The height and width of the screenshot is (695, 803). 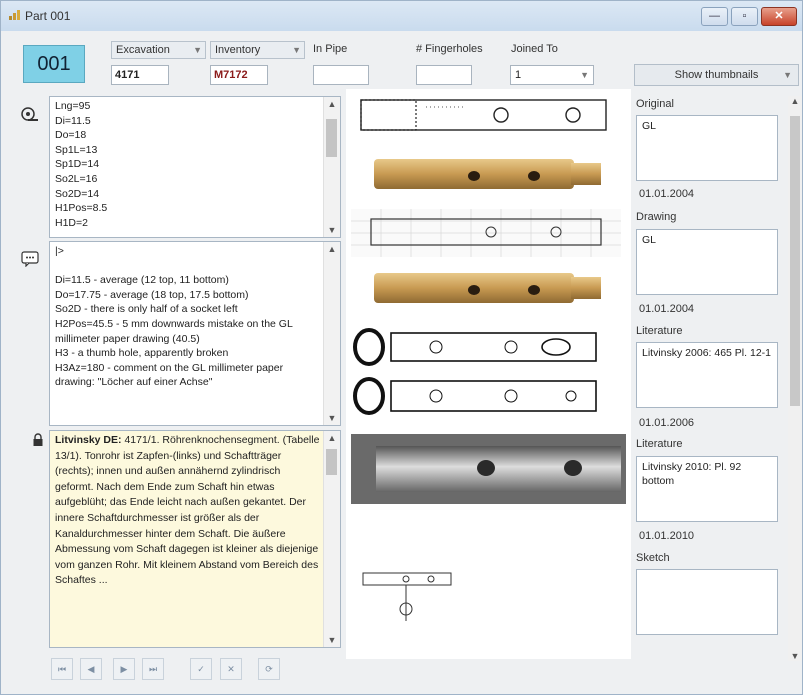 I want to click on measurements-scrollbar: ▲ ▼, so click(x=331, y=167).